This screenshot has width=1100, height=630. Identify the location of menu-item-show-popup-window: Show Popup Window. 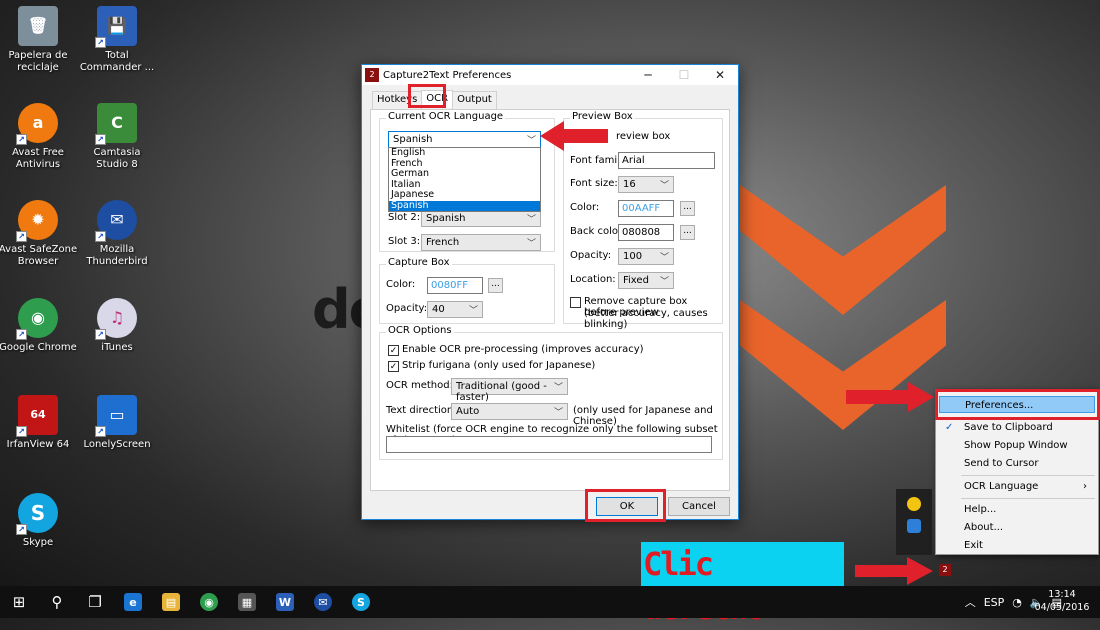
(1017, 445).